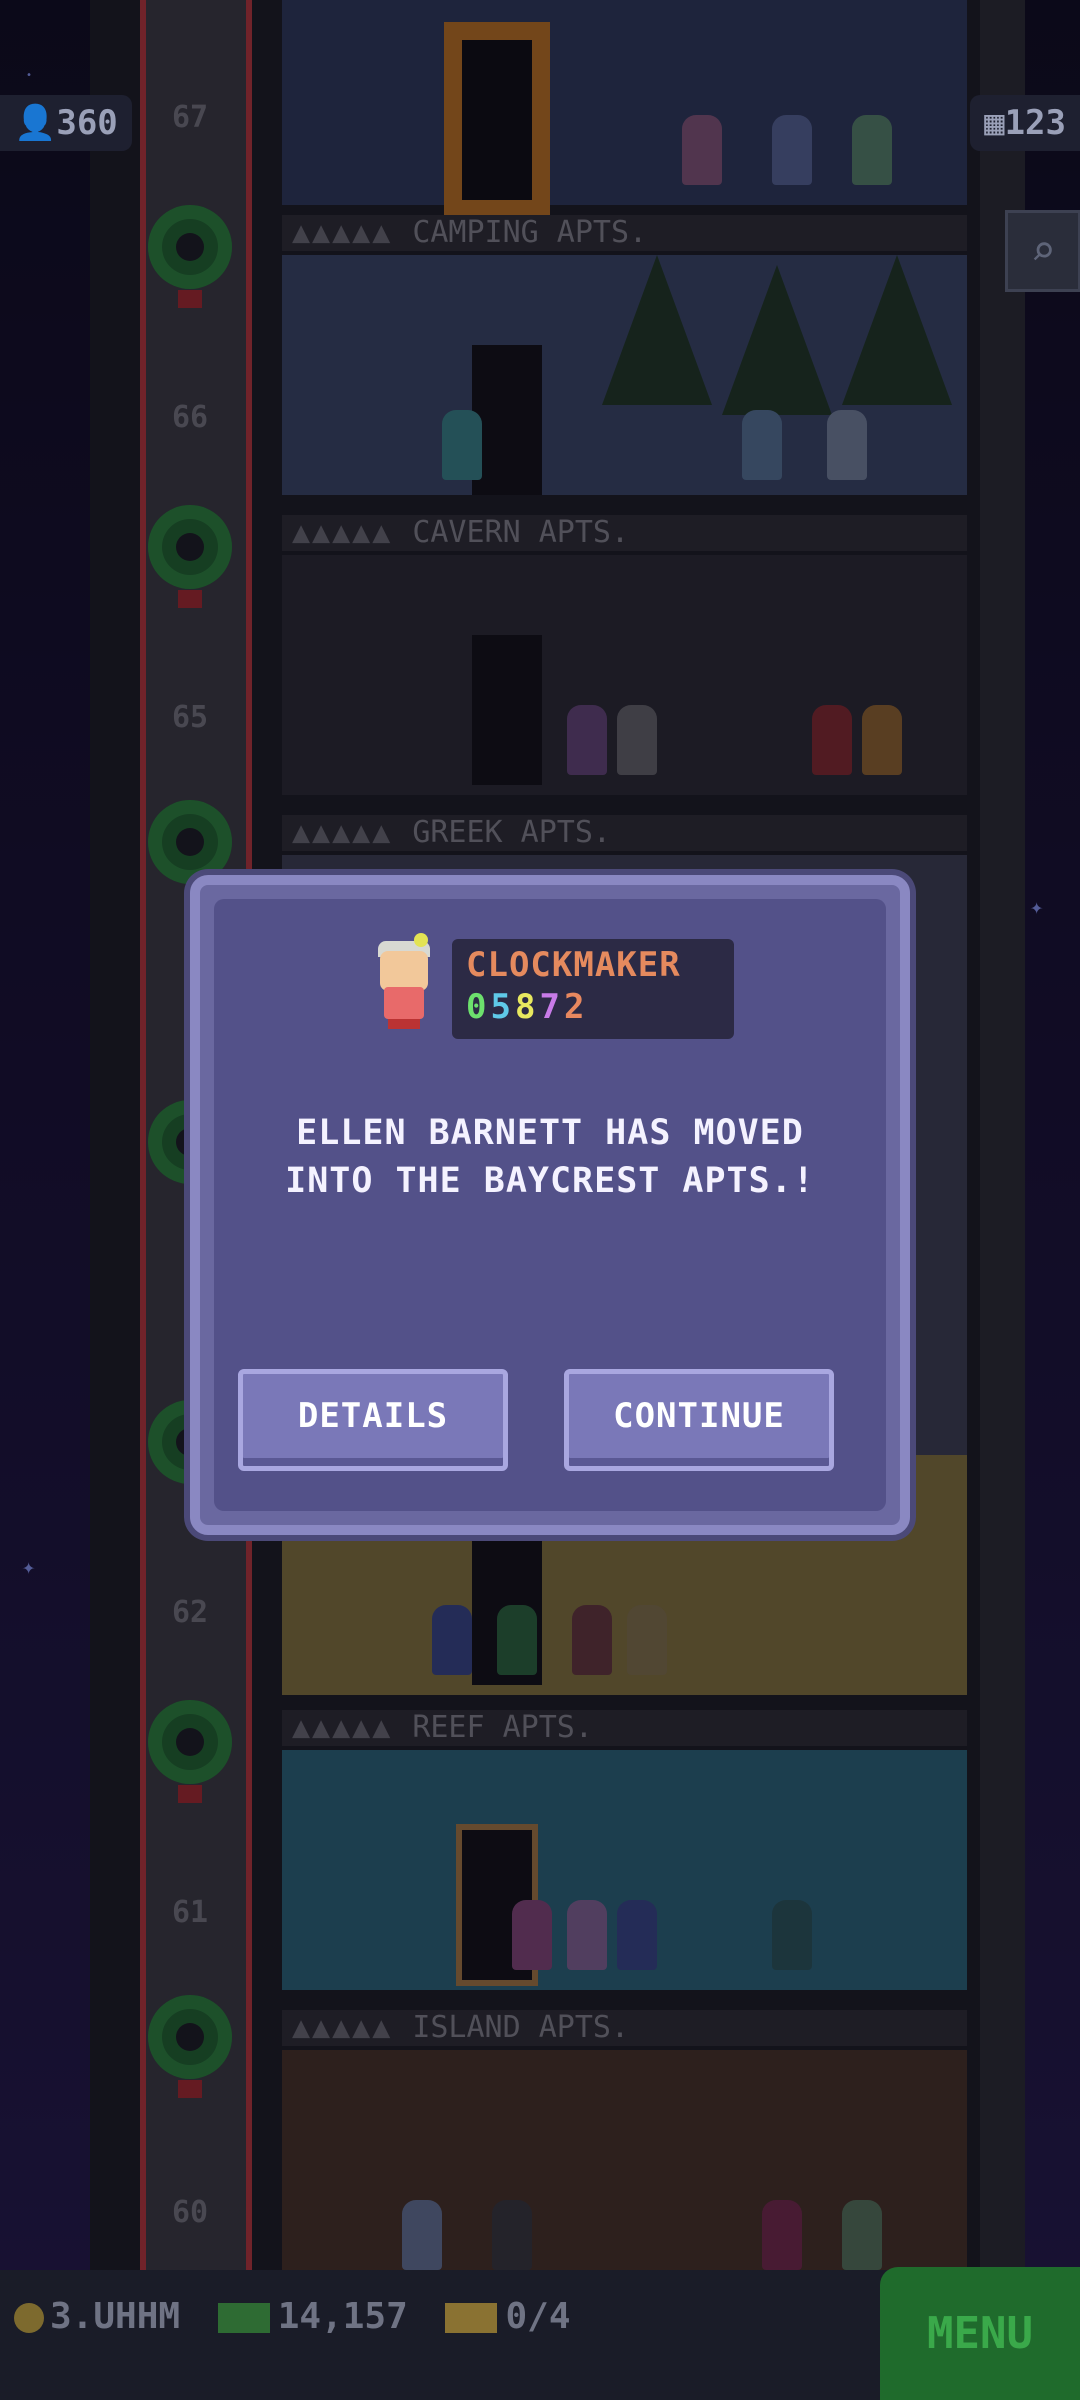 Image resolution: width=1080 pixels, height=2400 pixels. What do you see at coordinates (35, 123) in the screenshot?
I see `person-icon: 👤` at bounding box center [35, 123].